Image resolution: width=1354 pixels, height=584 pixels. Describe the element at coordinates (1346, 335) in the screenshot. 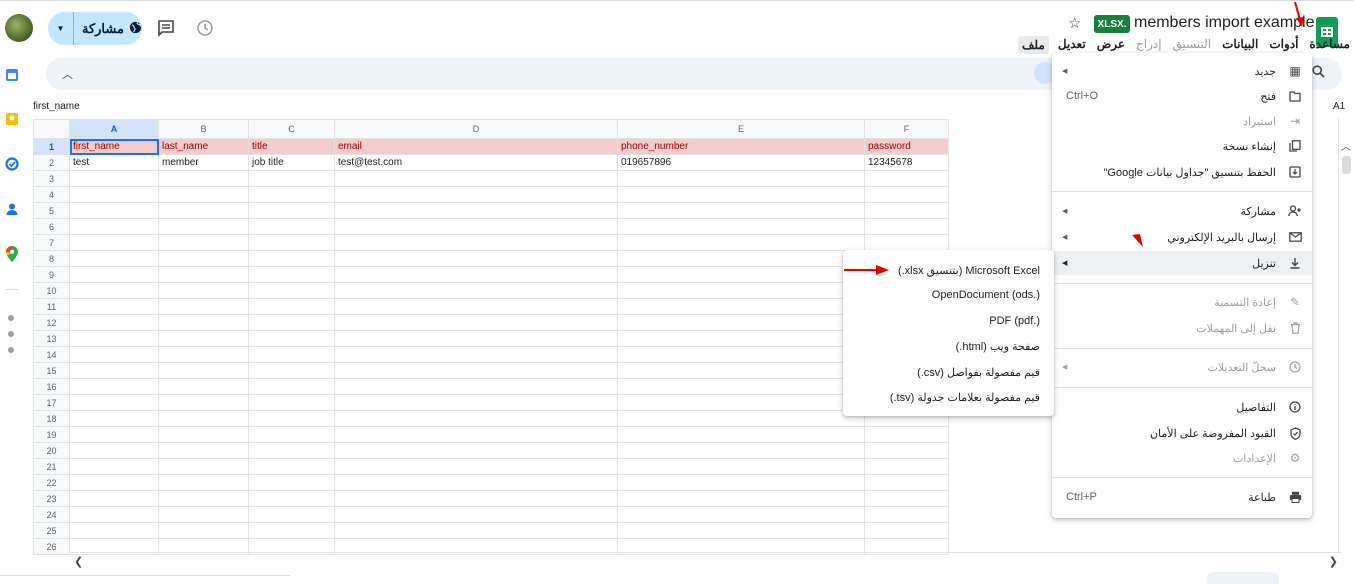

I see `vertical-scrollbar: ︿` at that location.